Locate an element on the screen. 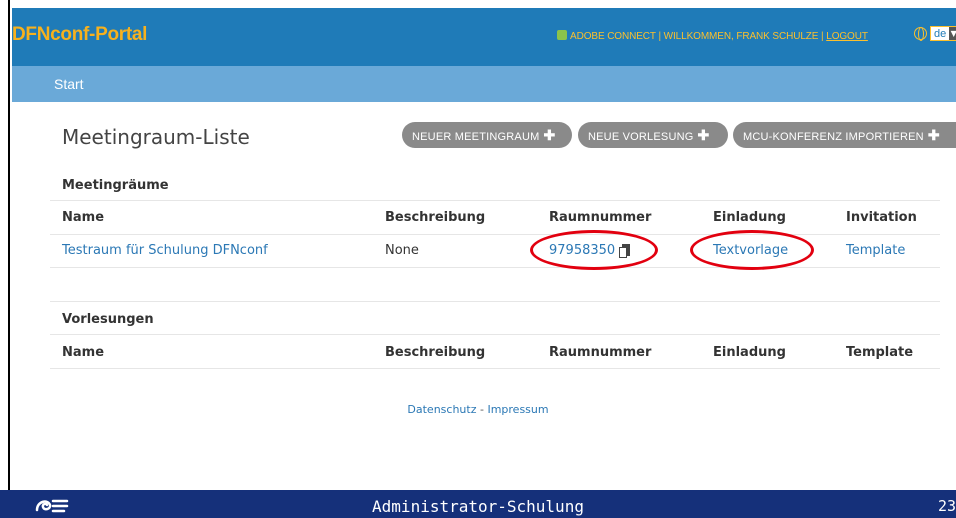  logout-link: LOGOUT is located at coordinates (847, 36).